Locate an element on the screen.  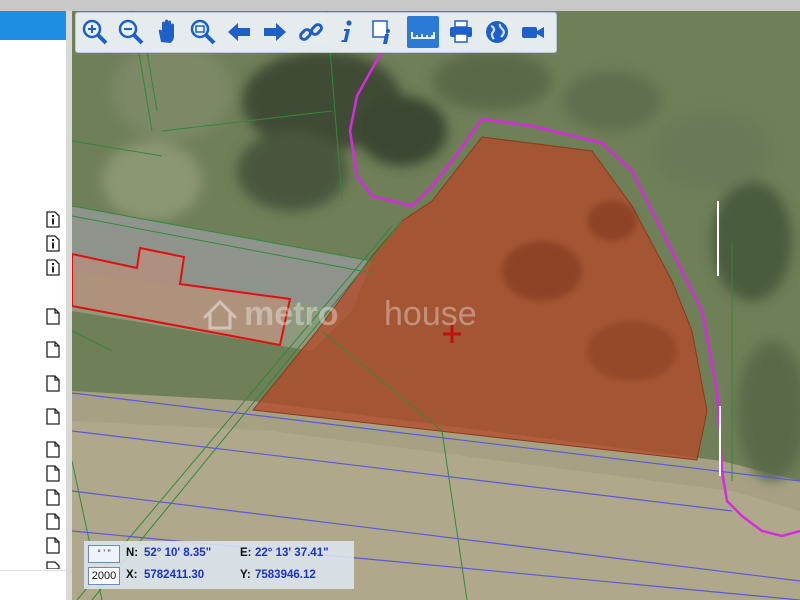
pan-button is located at coordinates (167, 32).